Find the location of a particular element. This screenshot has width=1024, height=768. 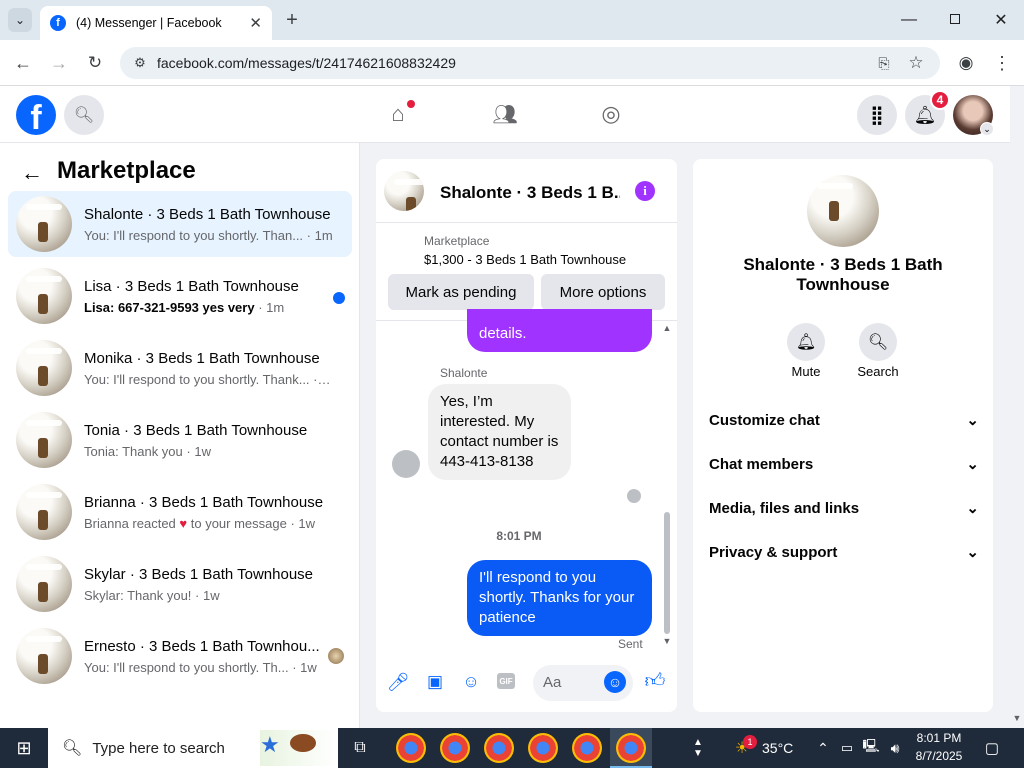

site-info-icon: ⚙ is located at coordinates (140, 63).